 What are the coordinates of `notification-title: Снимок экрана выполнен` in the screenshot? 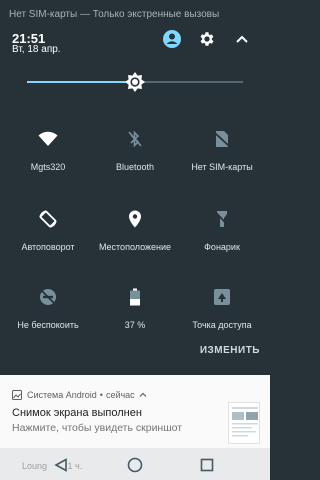 It's located at (77, 413).